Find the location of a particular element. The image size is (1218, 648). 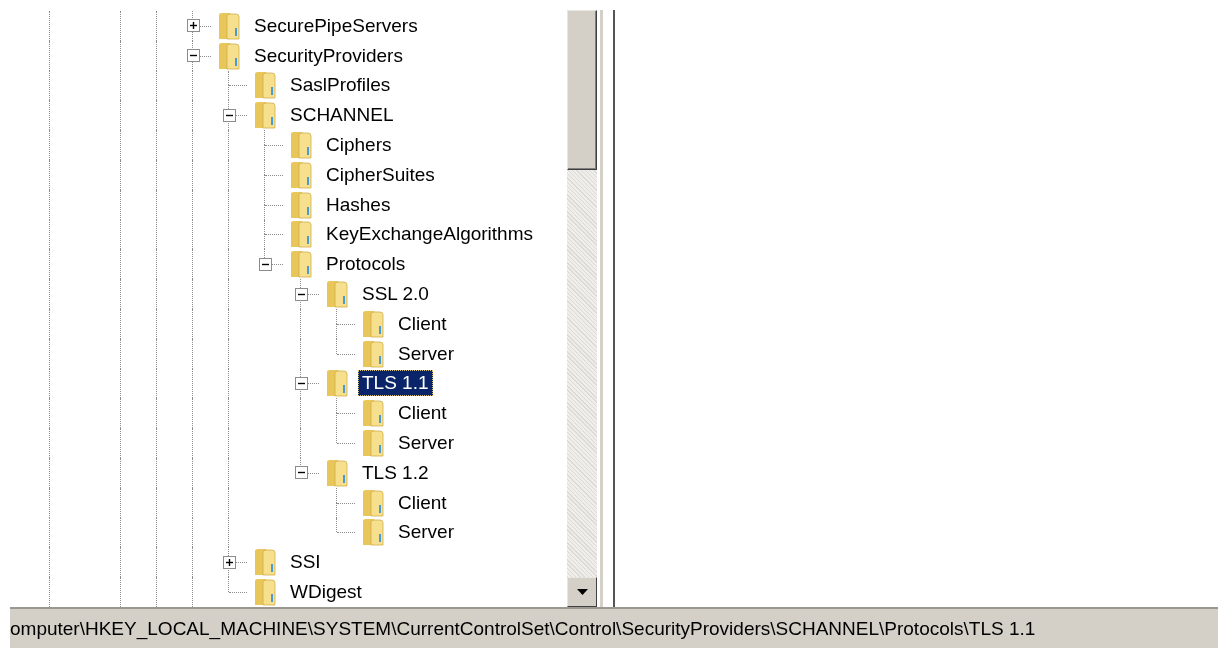

down-arrow-icon is located at coordinates (582, 592).